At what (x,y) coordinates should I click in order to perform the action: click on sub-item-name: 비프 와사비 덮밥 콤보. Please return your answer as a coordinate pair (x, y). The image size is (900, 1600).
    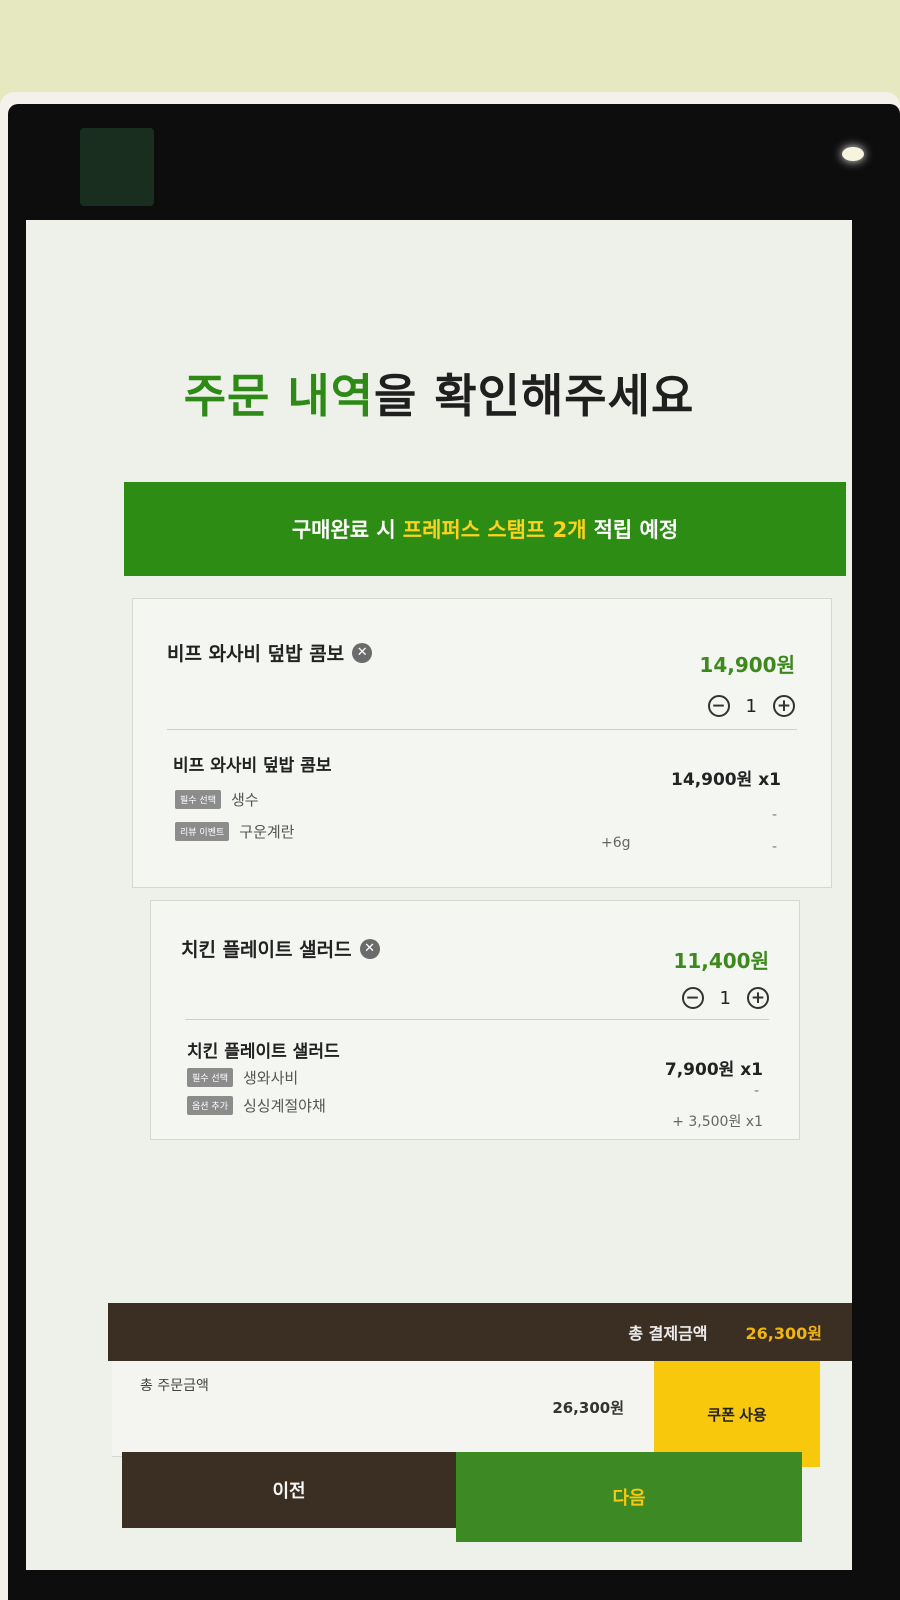
    Looking at the image, I should click on (252, 766).